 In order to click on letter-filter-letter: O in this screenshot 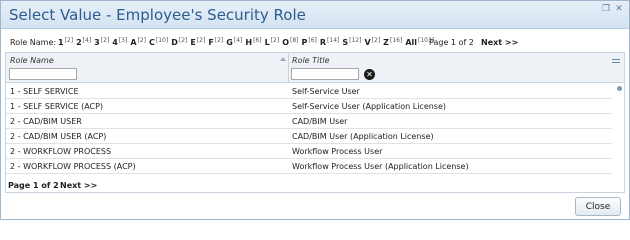, I will do `click(285, 42)`.